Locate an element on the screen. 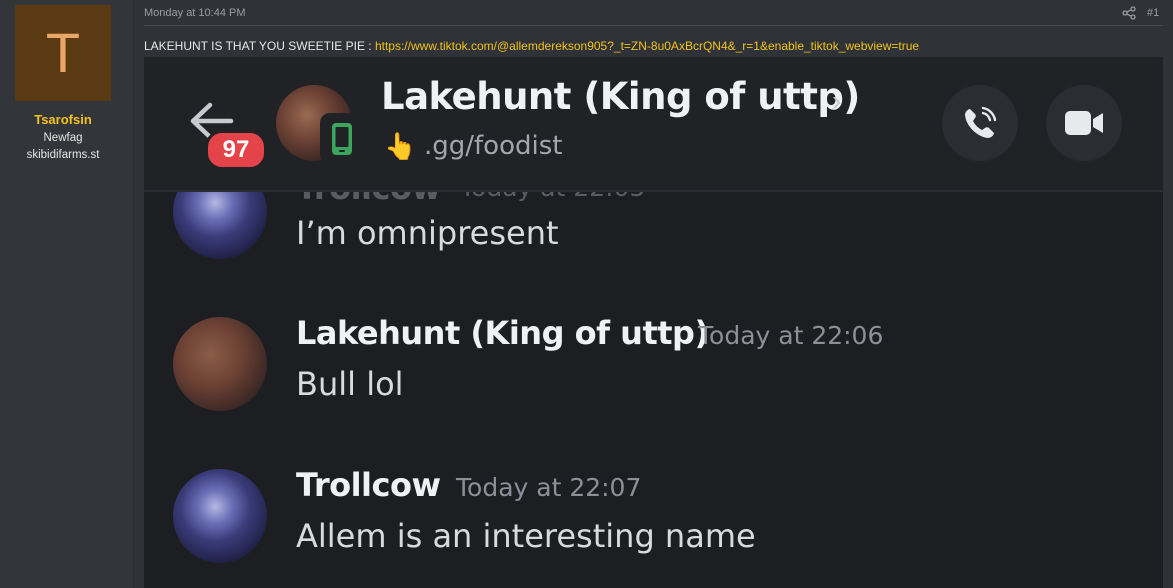 The image size is (1173, 588). video-call-button is located at coordinates (1084, 123).